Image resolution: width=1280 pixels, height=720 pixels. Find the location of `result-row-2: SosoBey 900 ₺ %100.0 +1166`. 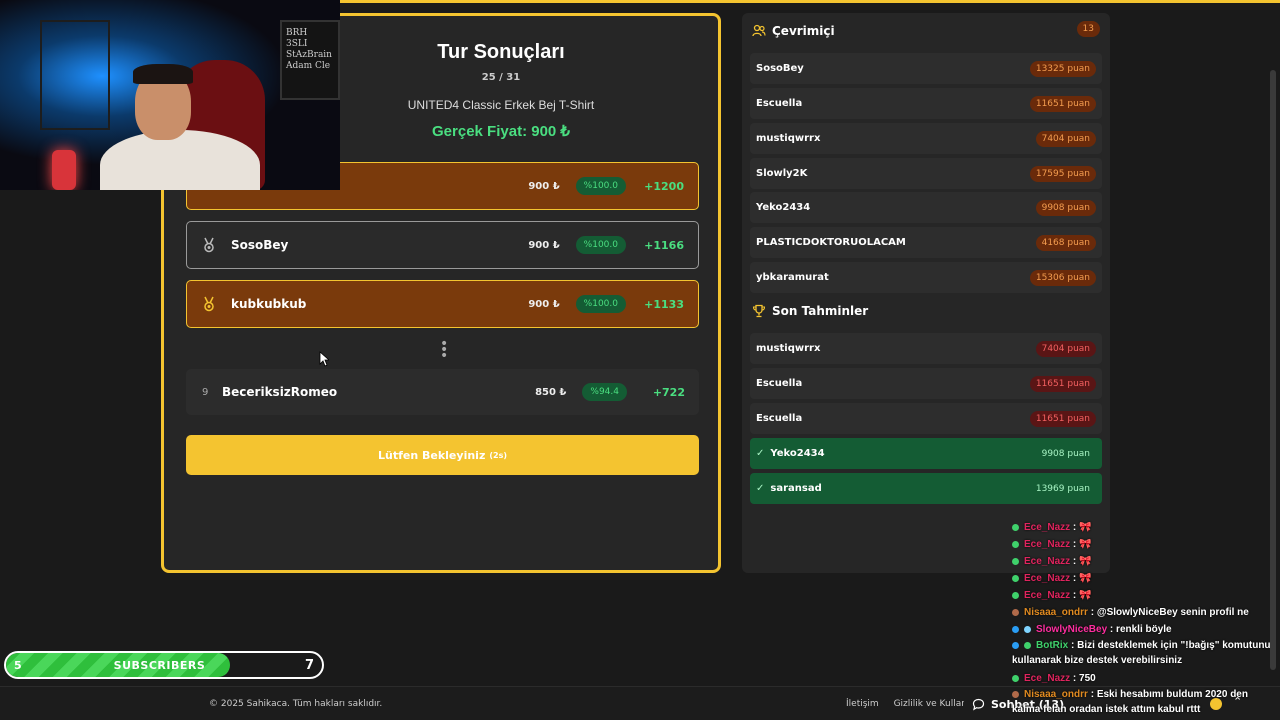

result-row-2: SosoBey 900 ₺ %100.0 +1166 is located at coordinates (442, 245).